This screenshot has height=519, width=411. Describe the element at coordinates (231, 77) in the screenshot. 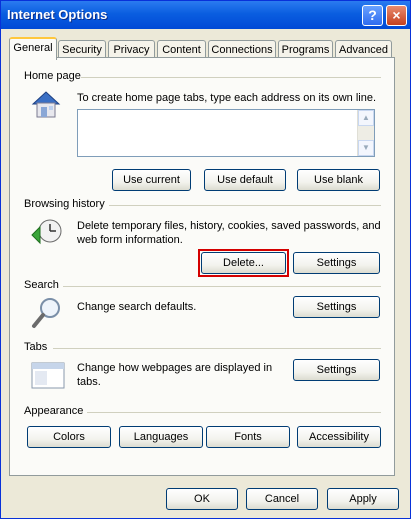

I see `home-page-divider` at that location.